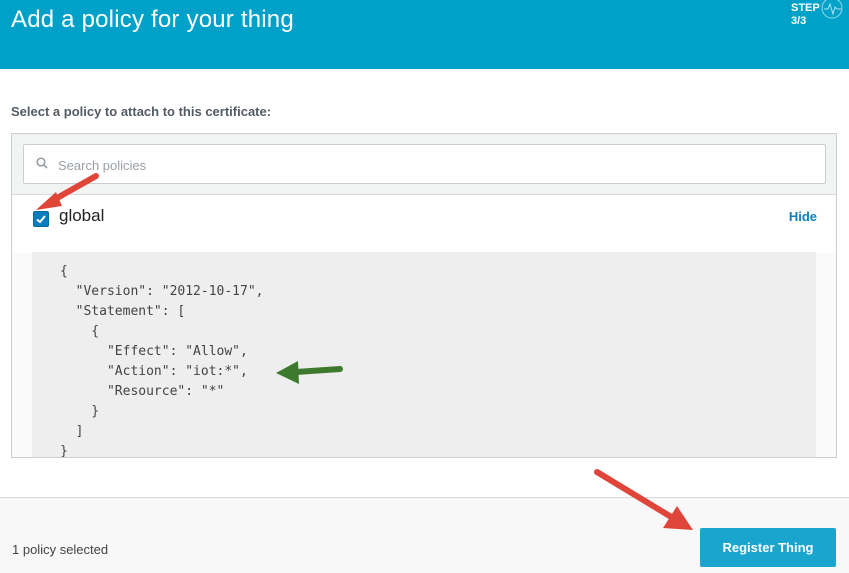  I want to click on page-header: Add a policy for your thing STEP 3/3, so click(424, 34).